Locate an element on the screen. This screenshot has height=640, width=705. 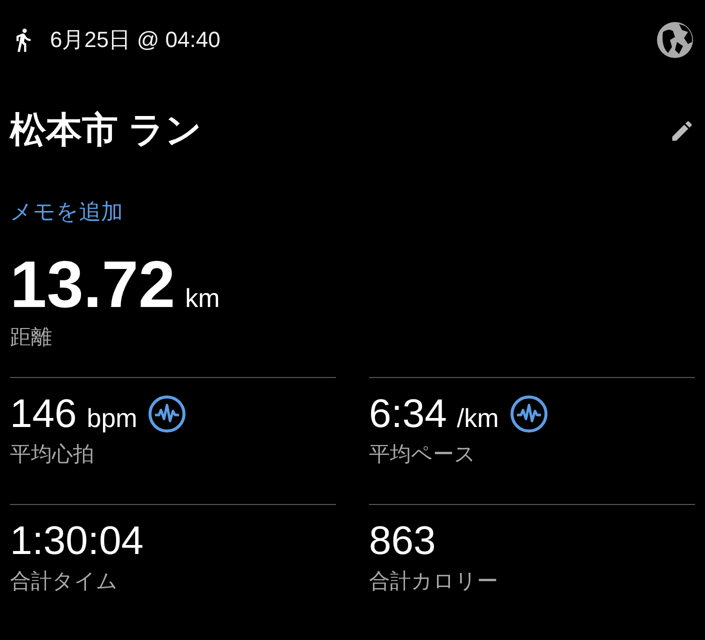
globe-icon is located at coordinates (675, 40).